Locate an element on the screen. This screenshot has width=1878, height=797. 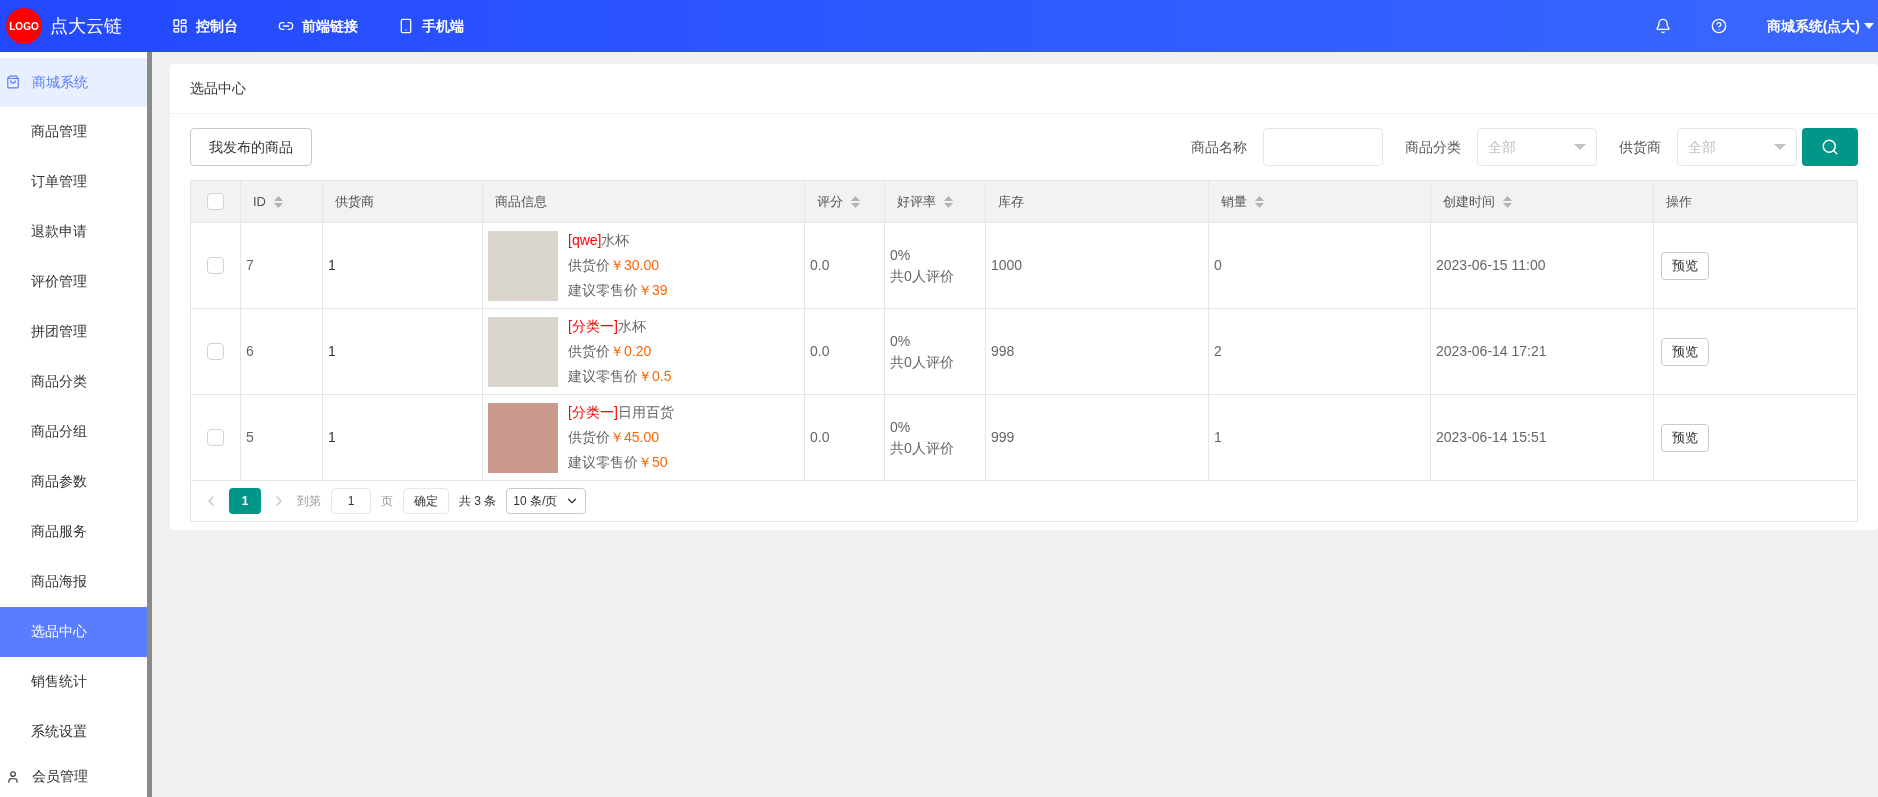
total-count: 共 3 条 is located at coordinates (478, 501).